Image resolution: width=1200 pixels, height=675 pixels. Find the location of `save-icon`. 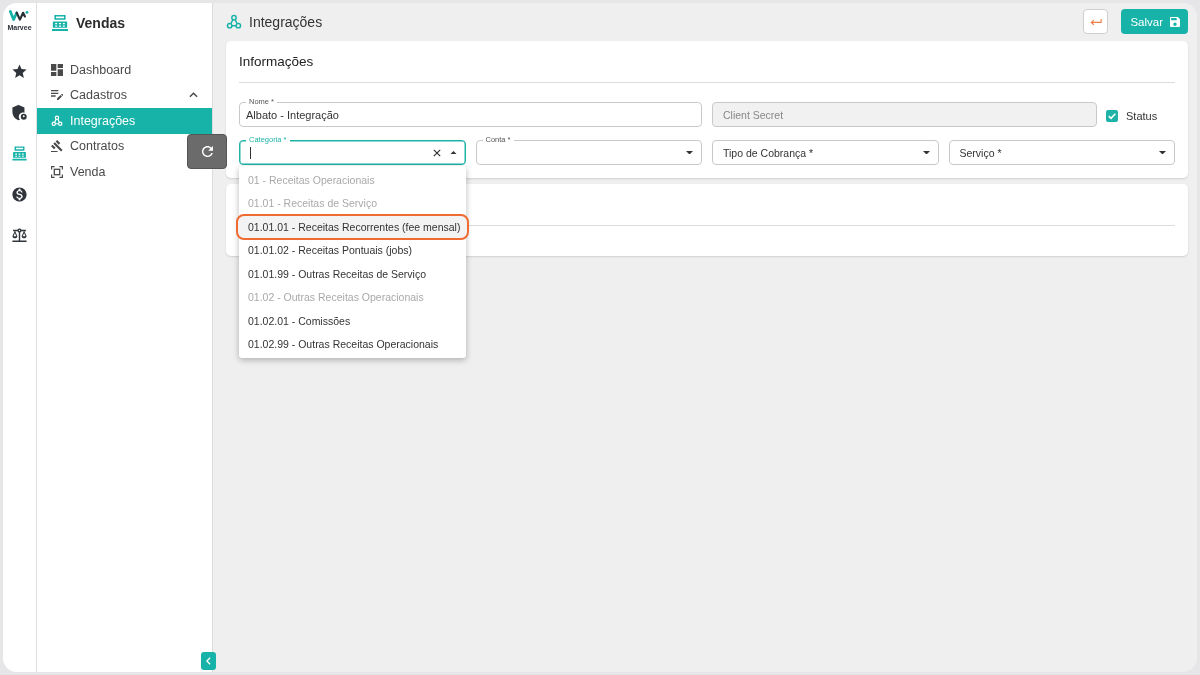

save-icon is located at coordinates (1175, 21).